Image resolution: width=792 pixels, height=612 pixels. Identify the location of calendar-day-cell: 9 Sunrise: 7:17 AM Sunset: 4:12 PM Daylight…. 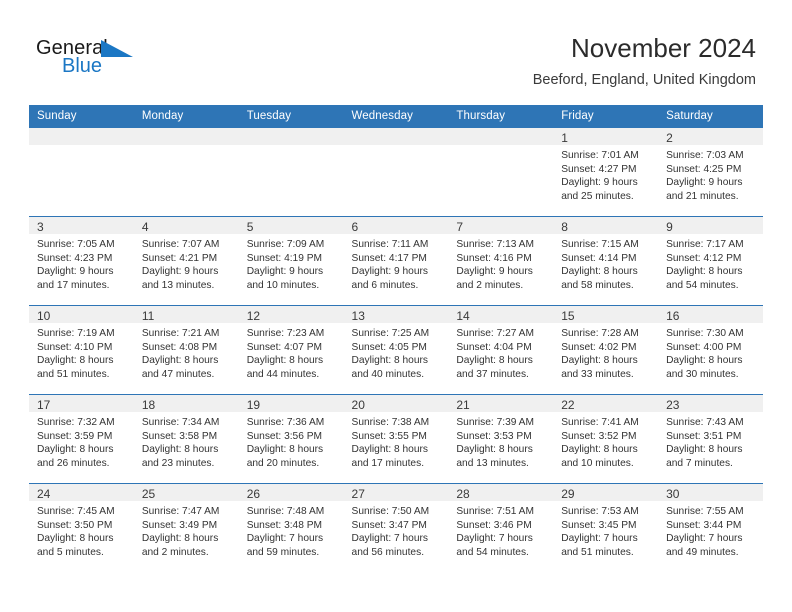
(710, 261).